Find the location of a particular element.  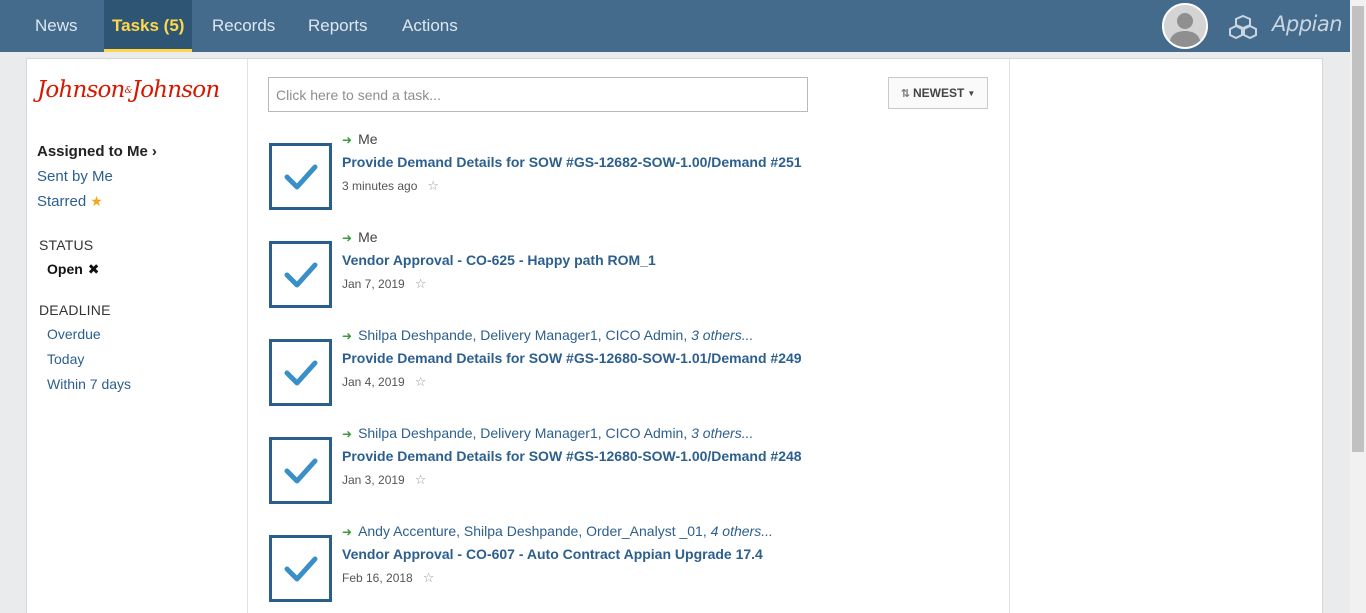

tab-news: News is located at coordinates (56, 26).